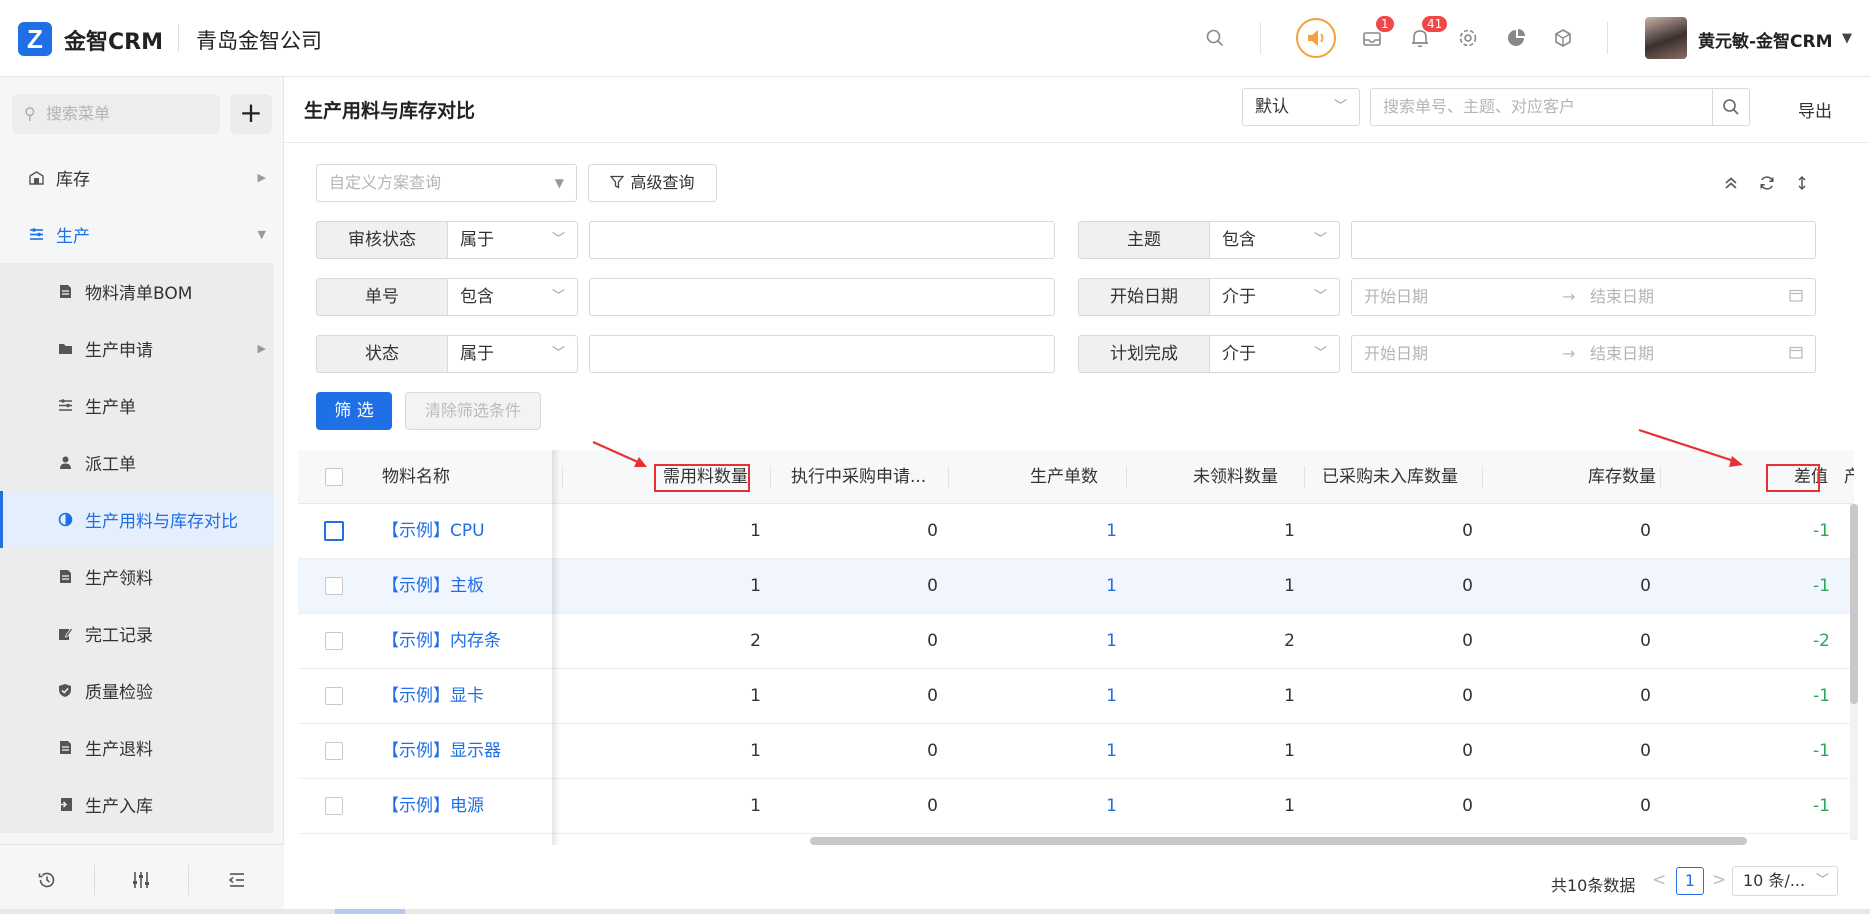  I want to click on search-icon, so click(1215, 38).